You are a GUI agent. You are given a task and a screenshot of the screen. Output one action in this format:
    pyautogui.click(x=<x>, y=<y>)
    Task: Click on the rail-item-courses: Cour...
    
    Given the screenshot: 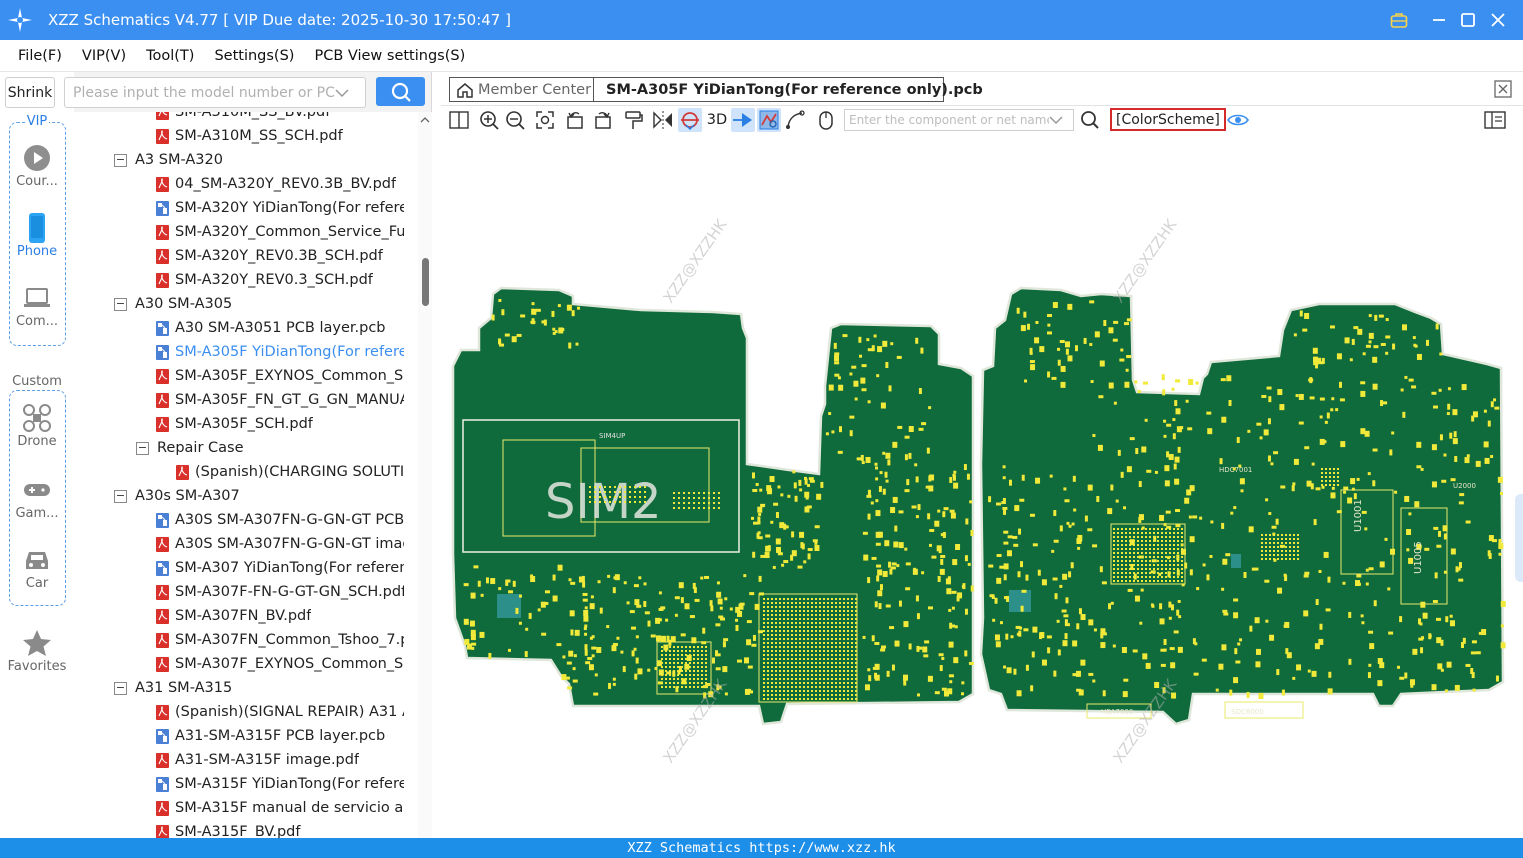 What is the action you would take?
    pyautogui.click(x=37, y=165)
    